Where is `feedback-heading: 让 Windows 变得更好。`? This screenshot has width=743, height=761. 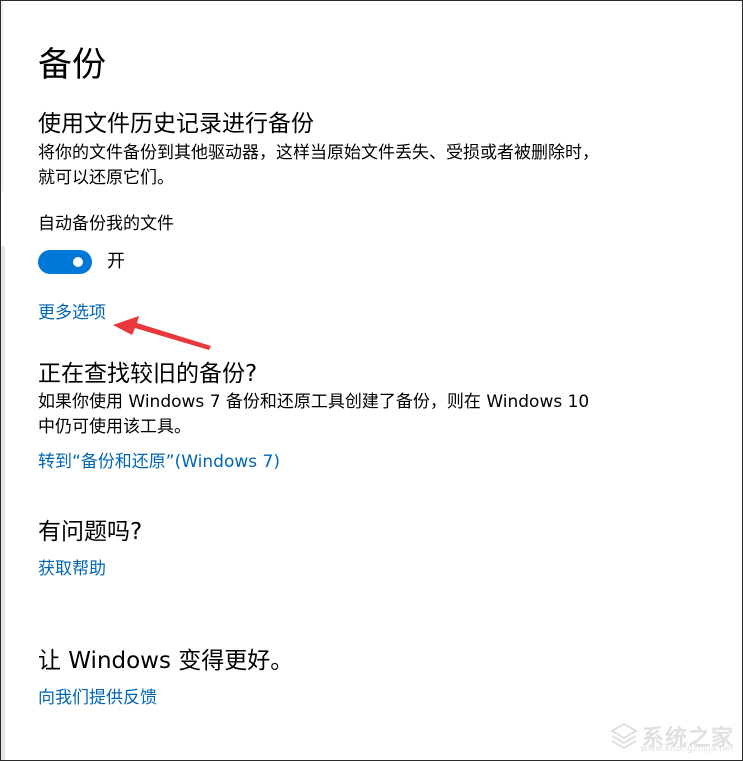
feedback-heading: 让 Windows 变得更好。 is located at coordinates (166, 661).